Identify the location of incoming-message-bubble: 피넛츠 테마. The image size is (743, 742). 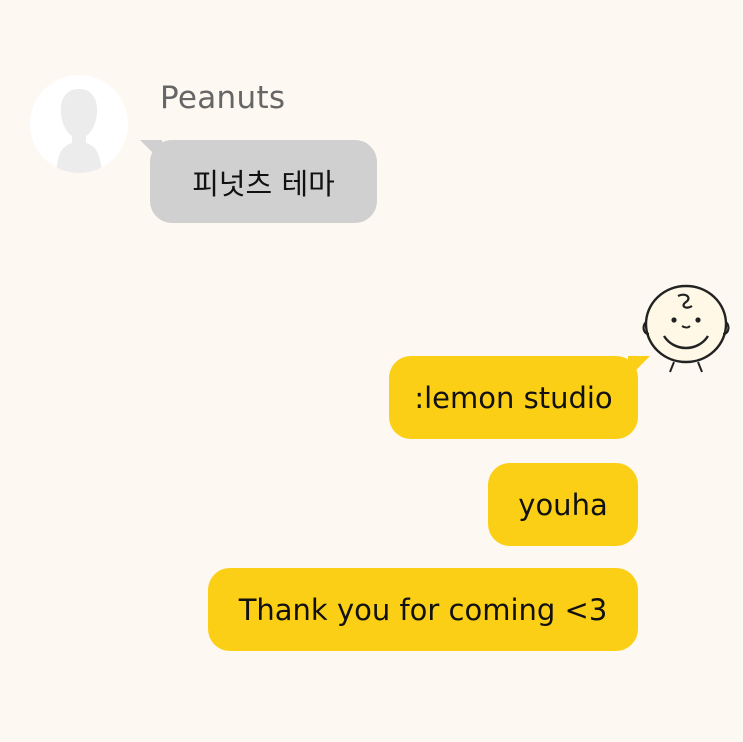
(263, 181).